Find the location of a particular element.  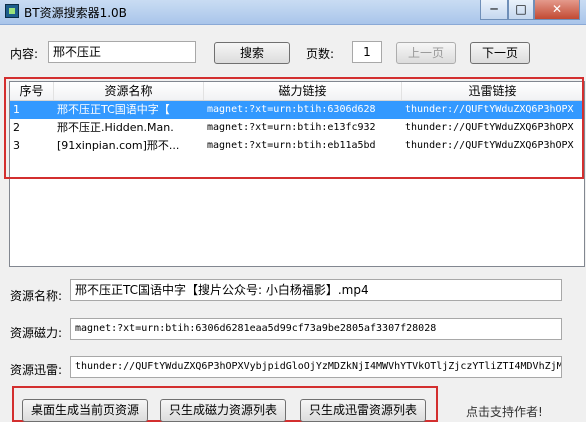

thunder-list-button: 只生成迅雷资源列表 is located at coordinates (363, 410).